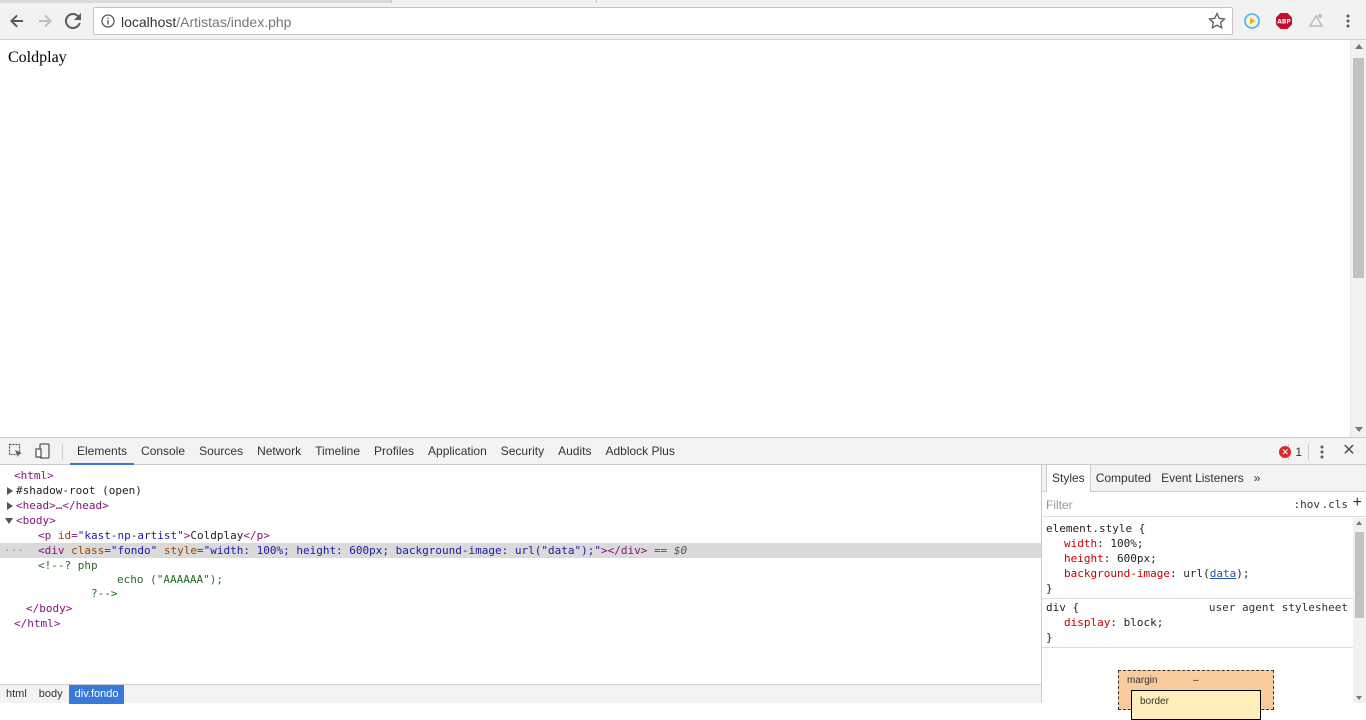 This screenshot has height=720, width=1366. What do you see at coordinates (1335, 504) in the screenshot?
I see `class-toggle: .cls` at bounding box center [1335, 504].